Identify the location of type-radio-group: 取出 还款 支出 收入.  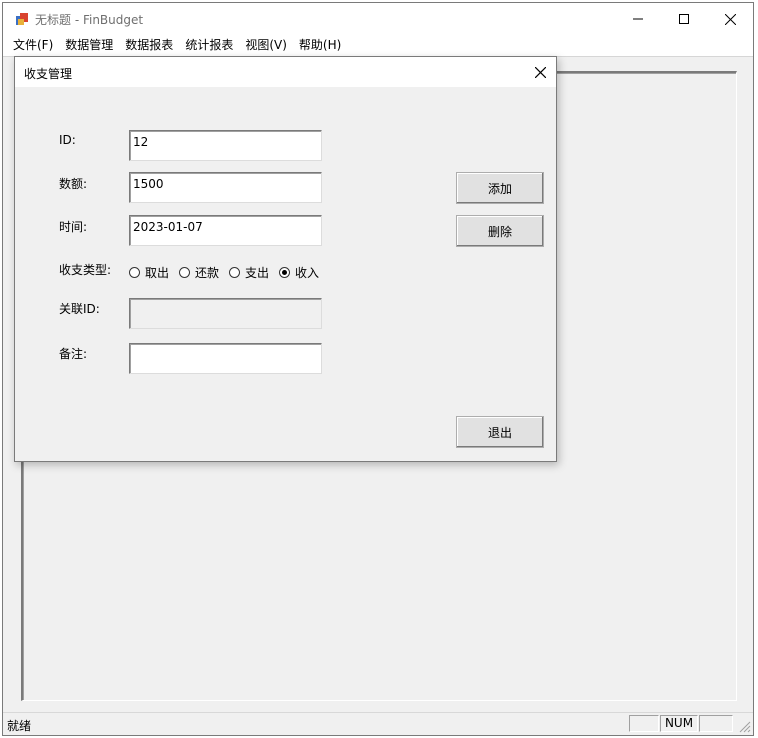
(229, 272).